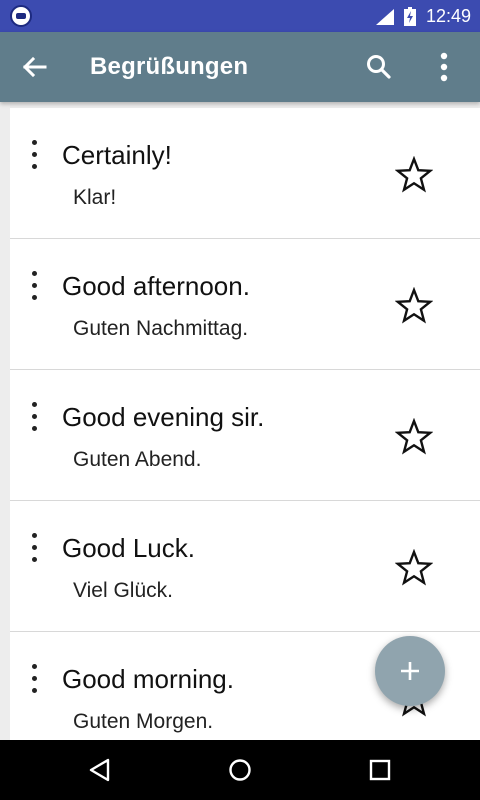 Image resolution: width=480 pixels, height=800 pixels. I want to click on back-triangle-icon, so click(100, 770).